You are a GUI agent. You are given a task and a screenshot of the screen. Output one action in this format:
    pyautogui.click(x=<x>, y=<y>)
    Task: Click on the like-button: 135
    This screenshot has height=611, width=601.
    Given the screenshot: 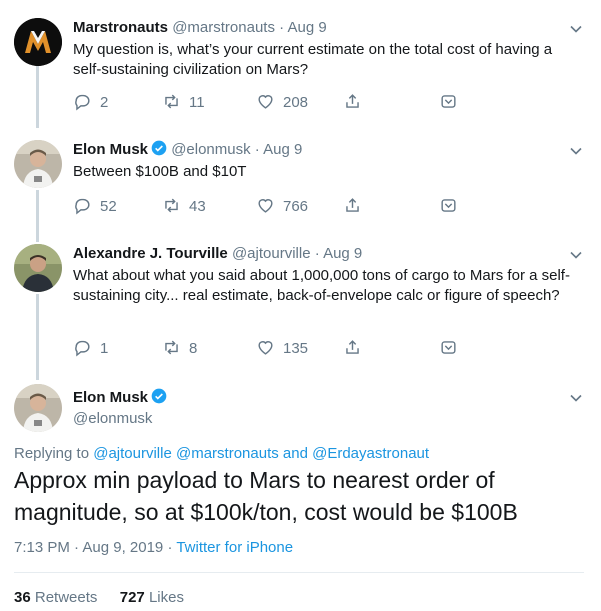 What is the action you would take?
    pyautogui.click(x=282, y=349)
    